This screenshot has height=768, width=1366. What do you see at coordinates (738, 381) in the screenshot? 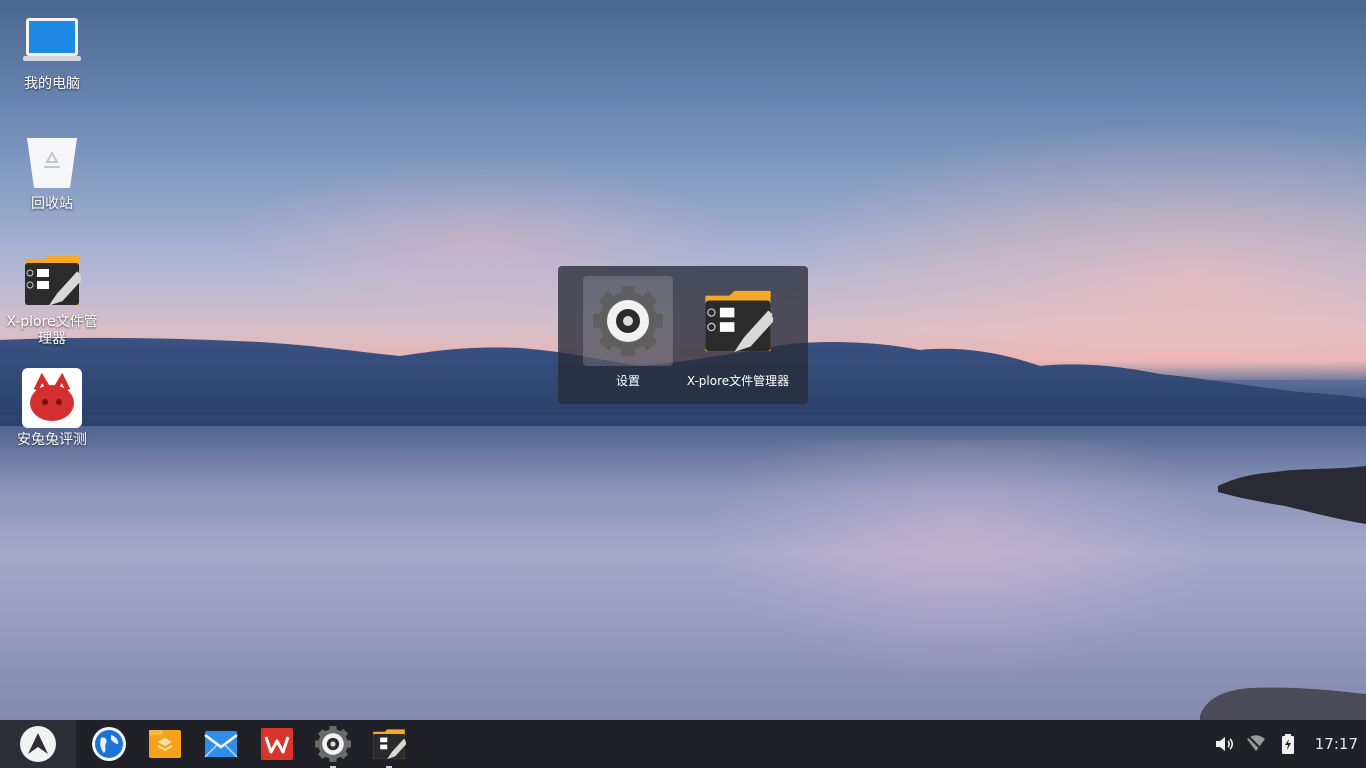
I see `folder-app-label: X-plore文件管理器` at bounding box center [738, 381].